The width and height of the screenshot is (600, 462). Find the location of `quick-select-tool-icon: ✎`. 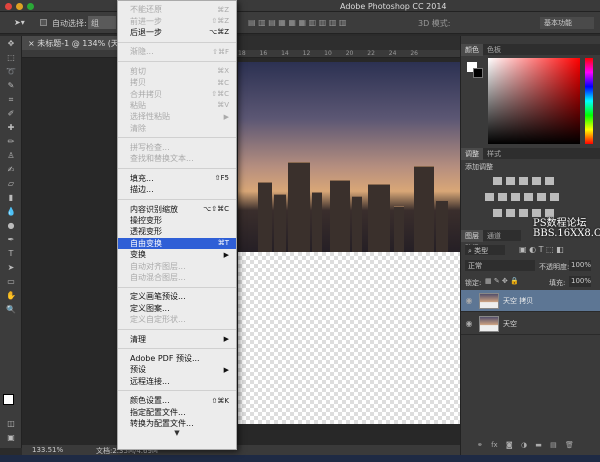

quick-select-tool-icon: ✎ is located at coordinates (11, 86).